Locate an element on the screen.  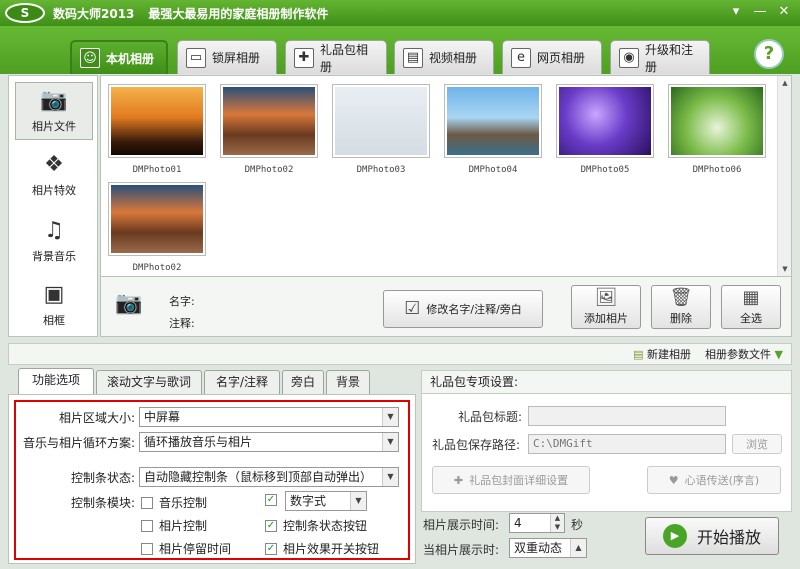
effect-switch-button-checkbox: ✓ 相片效果开关按钮 is located at coordinates (322, 548).